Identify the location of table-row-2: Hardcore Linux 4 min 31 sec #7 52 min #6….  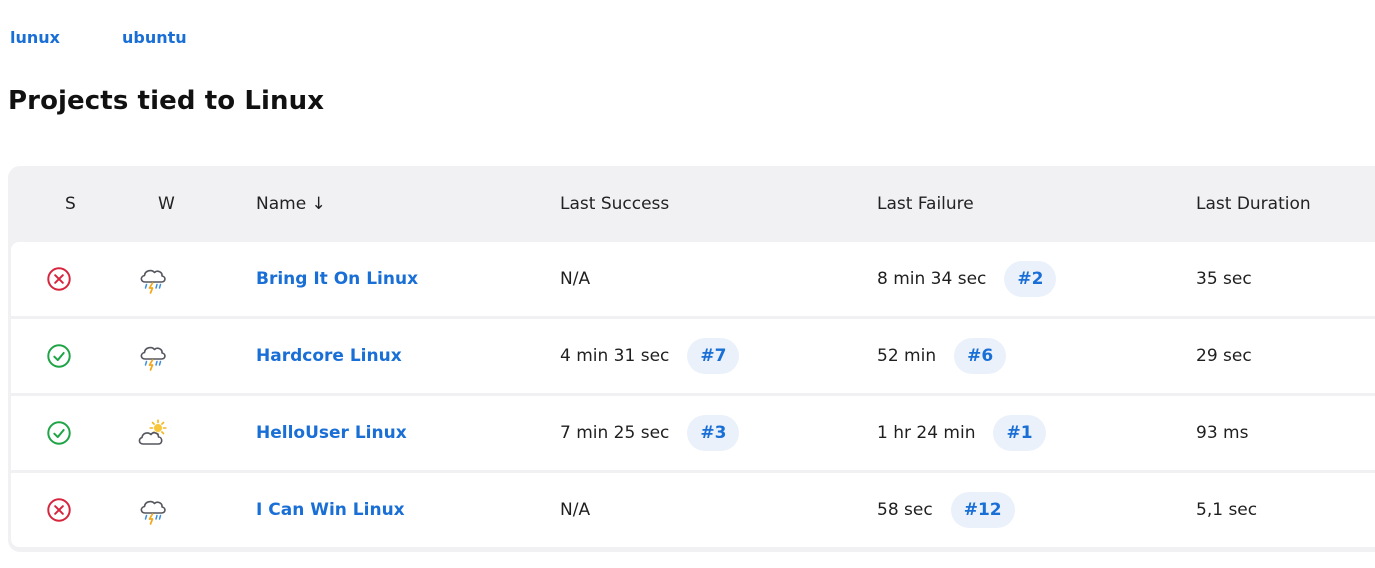
(693, 356).